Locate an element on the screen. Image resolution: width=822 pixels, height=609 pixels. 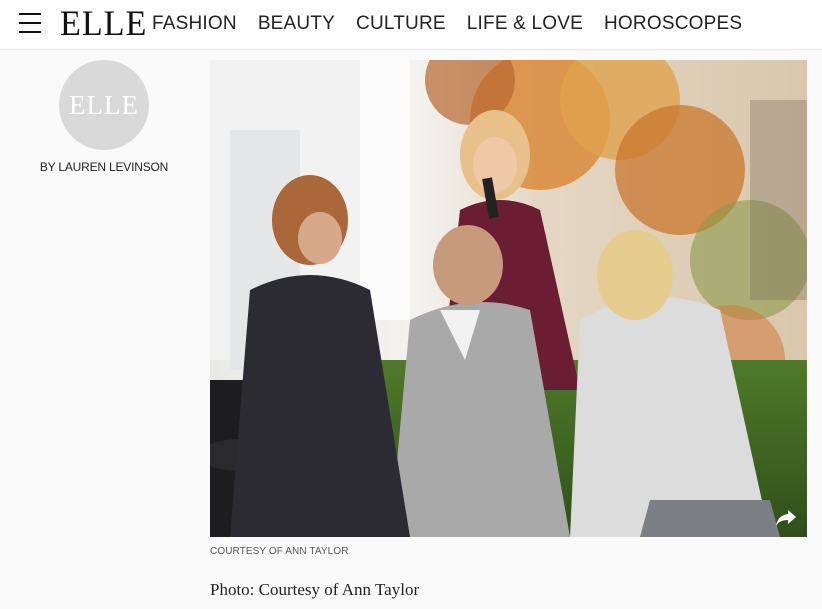
nav-horoscopes: HOROSCOPES is located at coordinates (673, 24).